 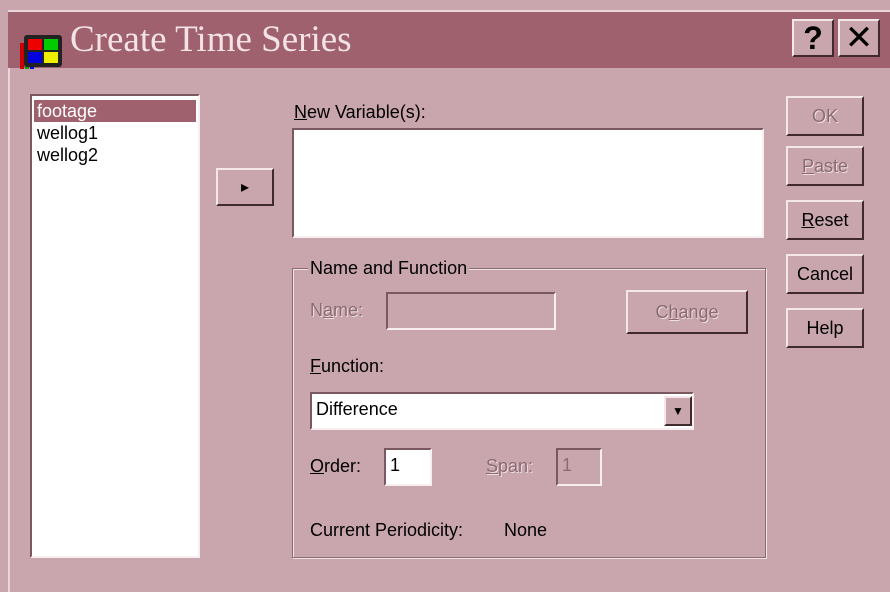 What do you see at coordinates (825, 166) in the screenshot?
I see `paste-button: Paste` at bounding box center [825, 166].